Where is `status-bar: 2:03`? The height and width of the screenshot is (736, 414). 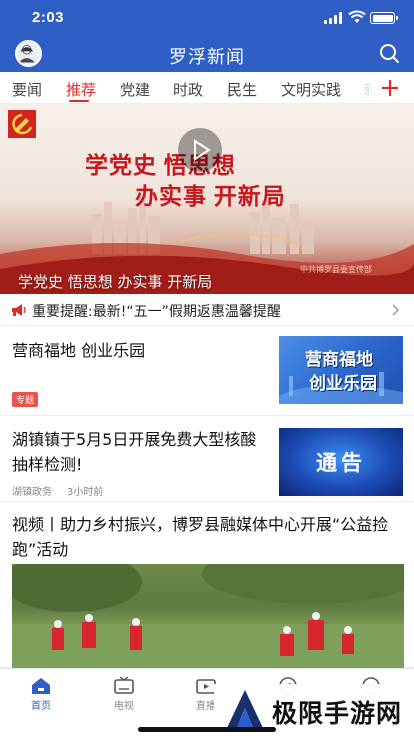
status-bar: 2:03 is located at coordinates (207, 17).